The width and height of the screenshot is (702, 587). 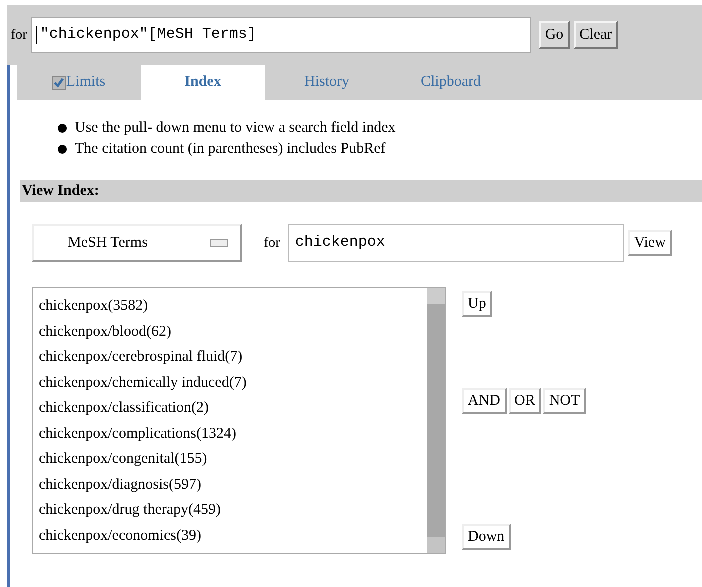 I want to click on list-item: chickenpox/complications(1324), so click(x=233, y=434).